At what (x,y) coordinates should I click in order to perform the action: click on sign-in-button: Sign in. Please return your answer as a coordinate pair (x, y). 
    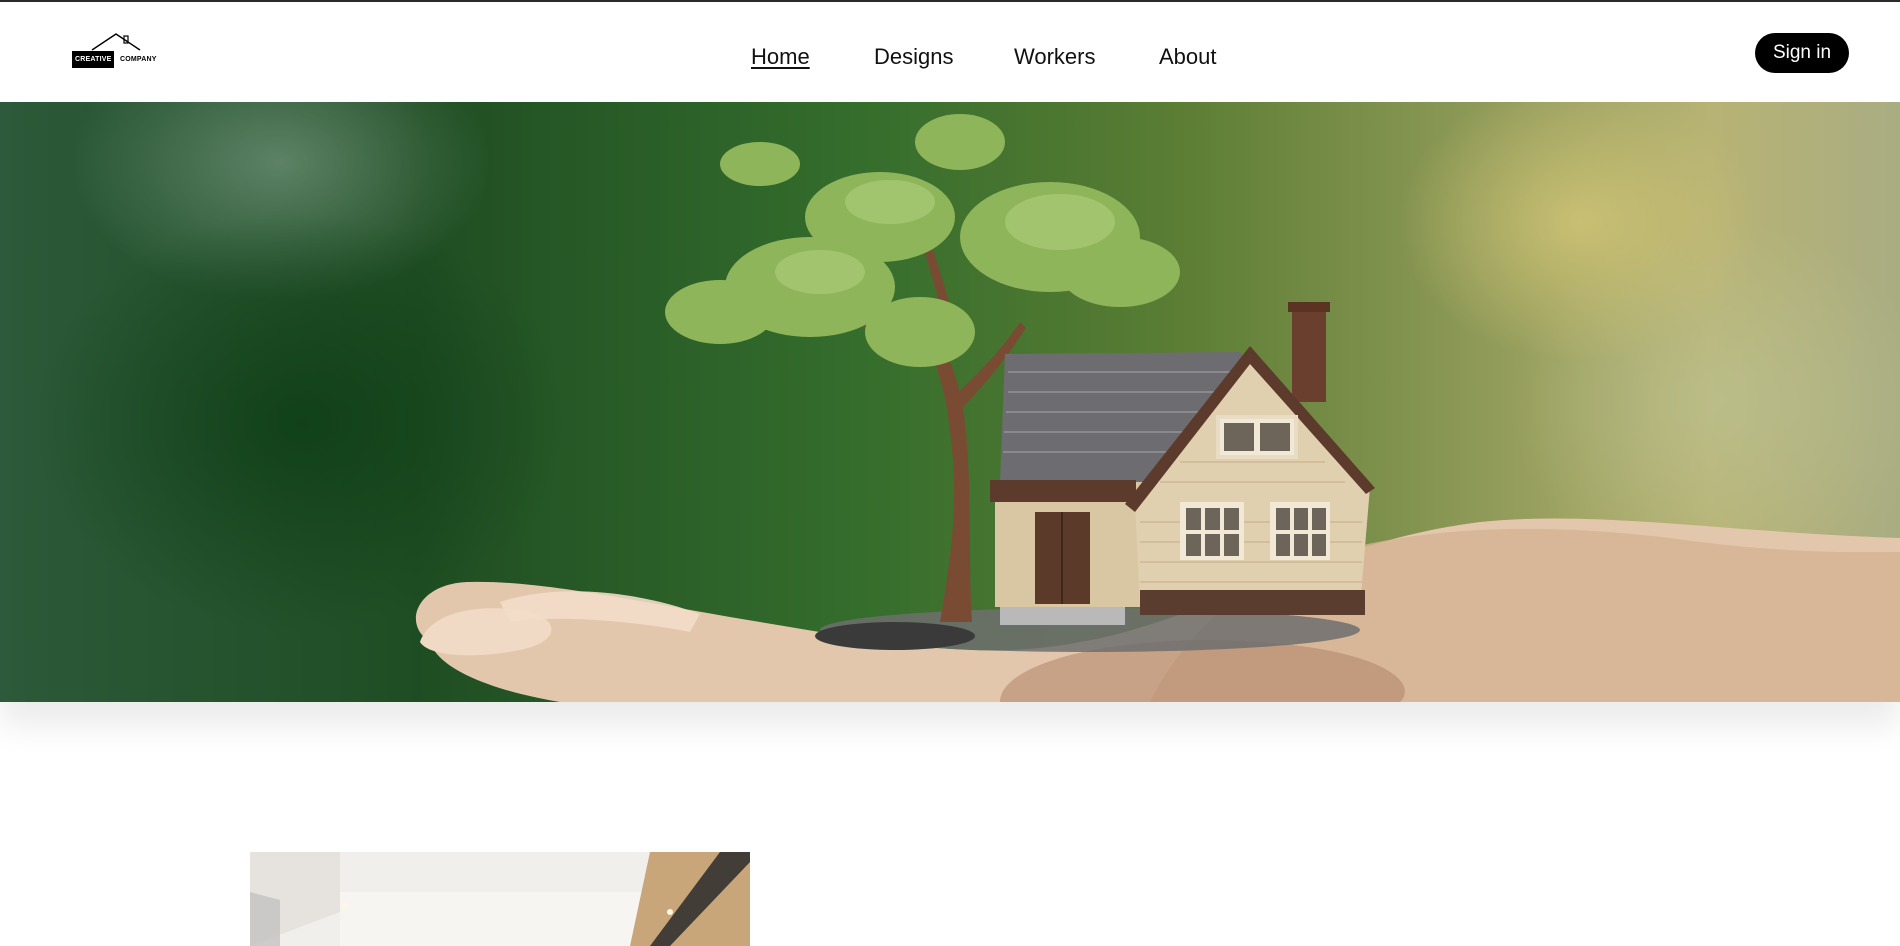
    Looking at the image, I should click on (1802, 53).